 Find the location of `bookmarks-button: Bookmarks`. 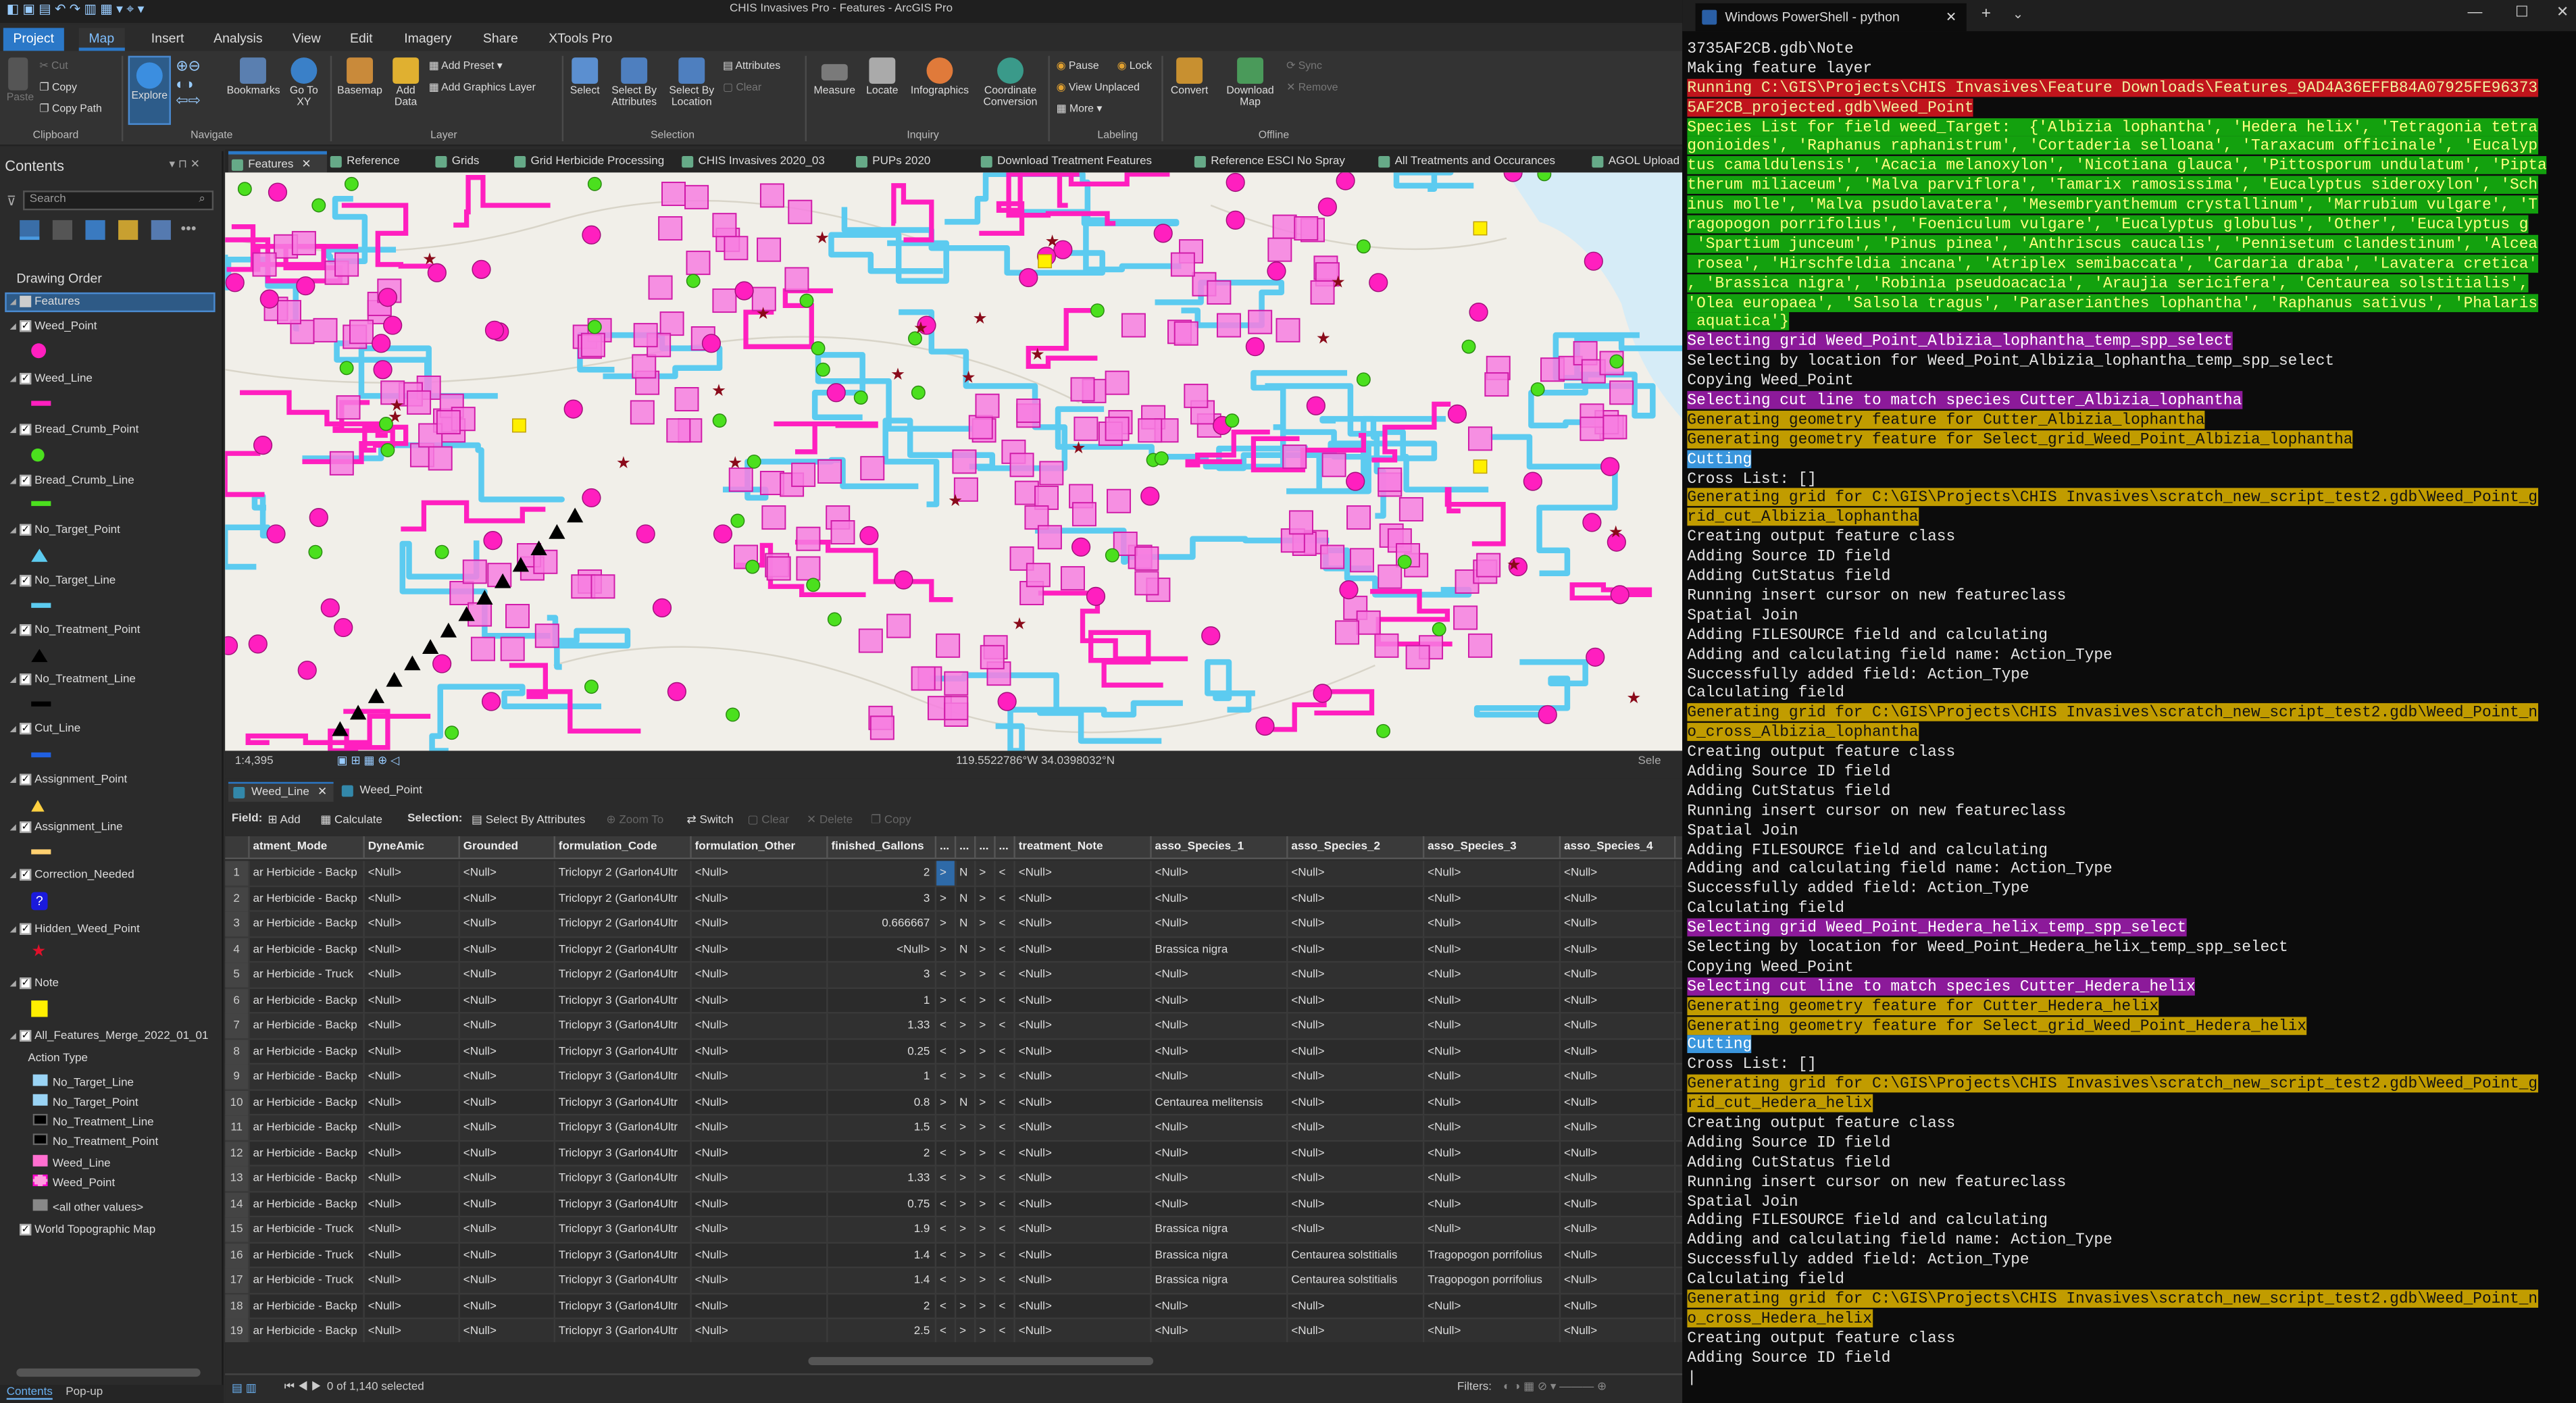

bookmarks-button: Bookmarks is located at coordinates (253, 77).